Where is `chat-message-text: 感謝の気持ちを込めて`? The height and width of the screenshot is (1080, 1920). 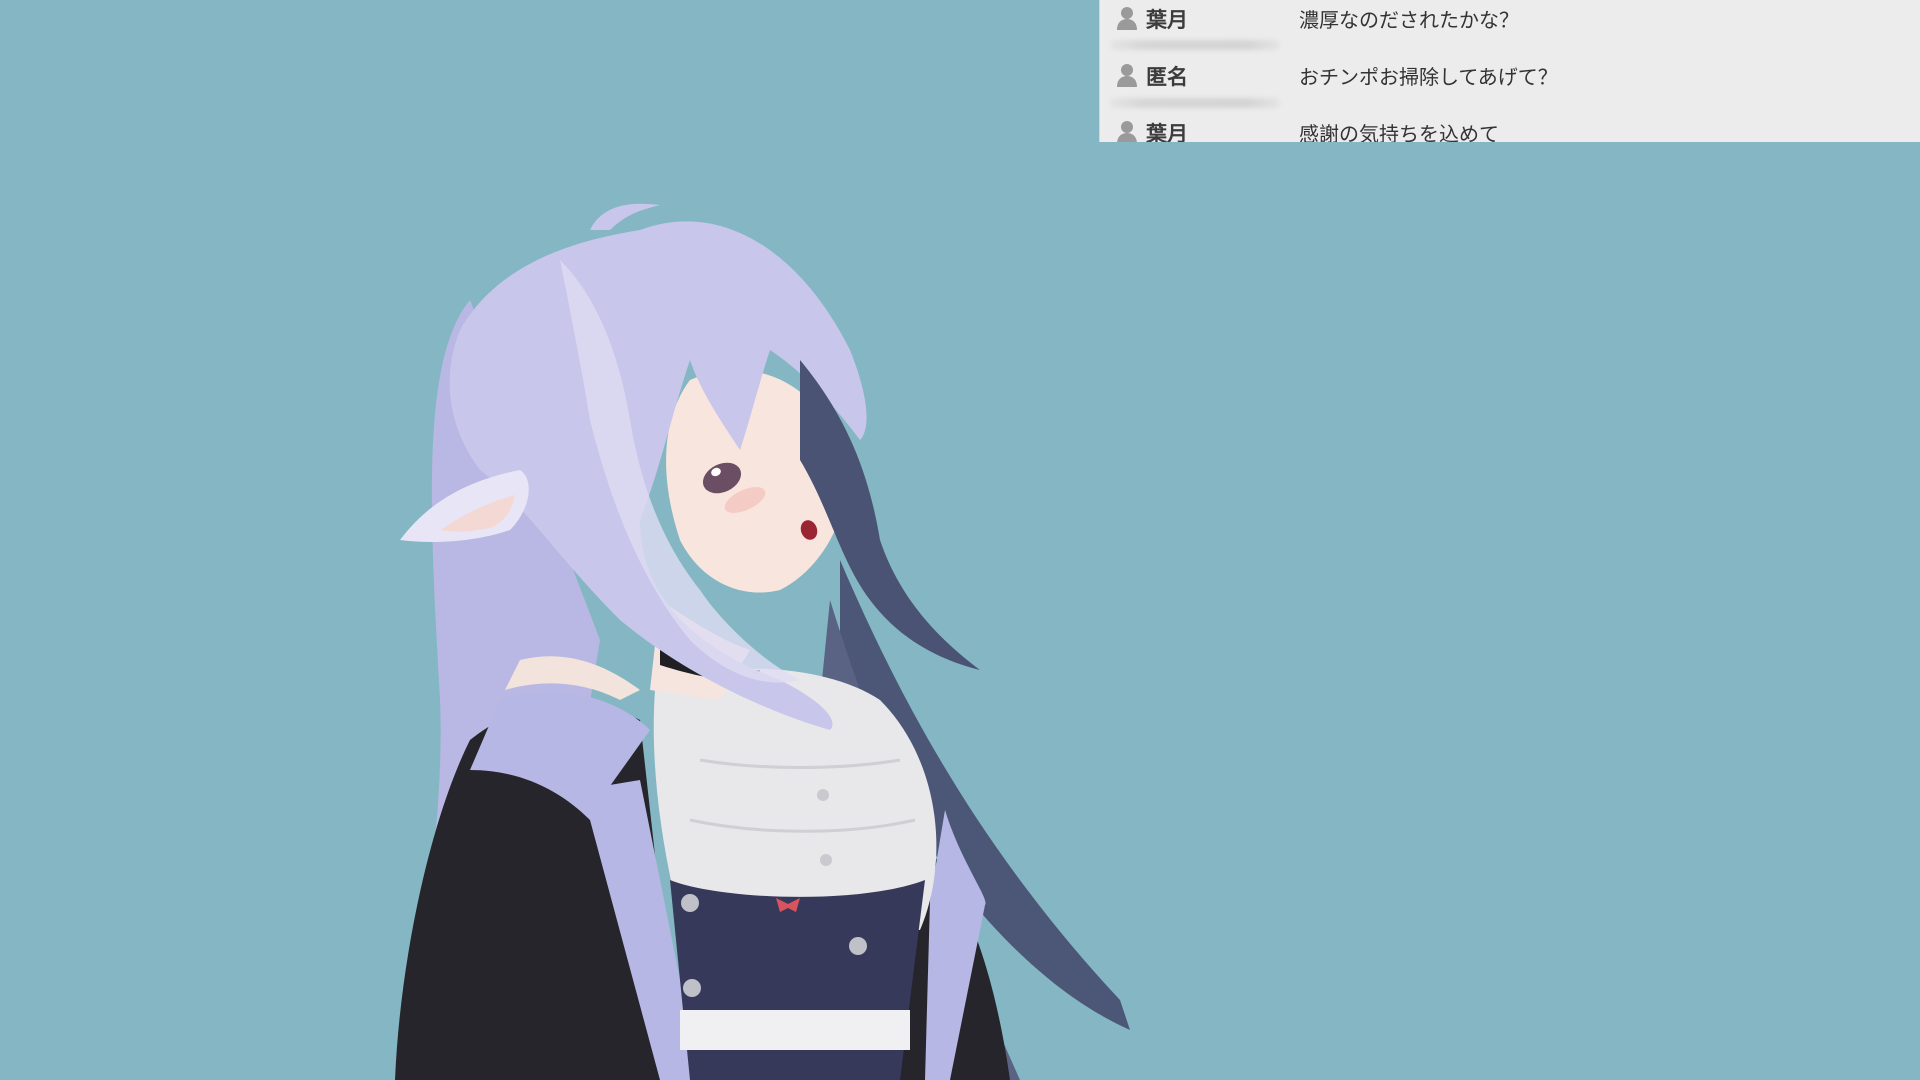
chat-message-text: 感謝の気持ちを込めて is located at coordinates (1399, 132).